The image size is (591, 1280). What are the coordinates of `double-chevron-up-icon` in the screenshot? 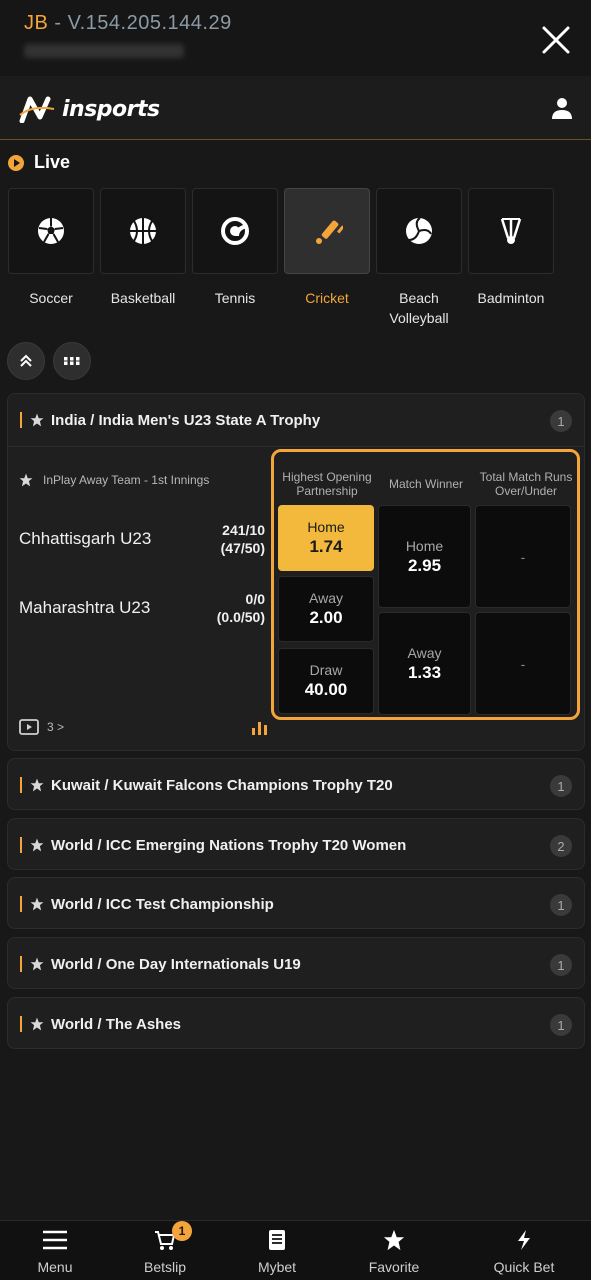 It's located at (26, 360).